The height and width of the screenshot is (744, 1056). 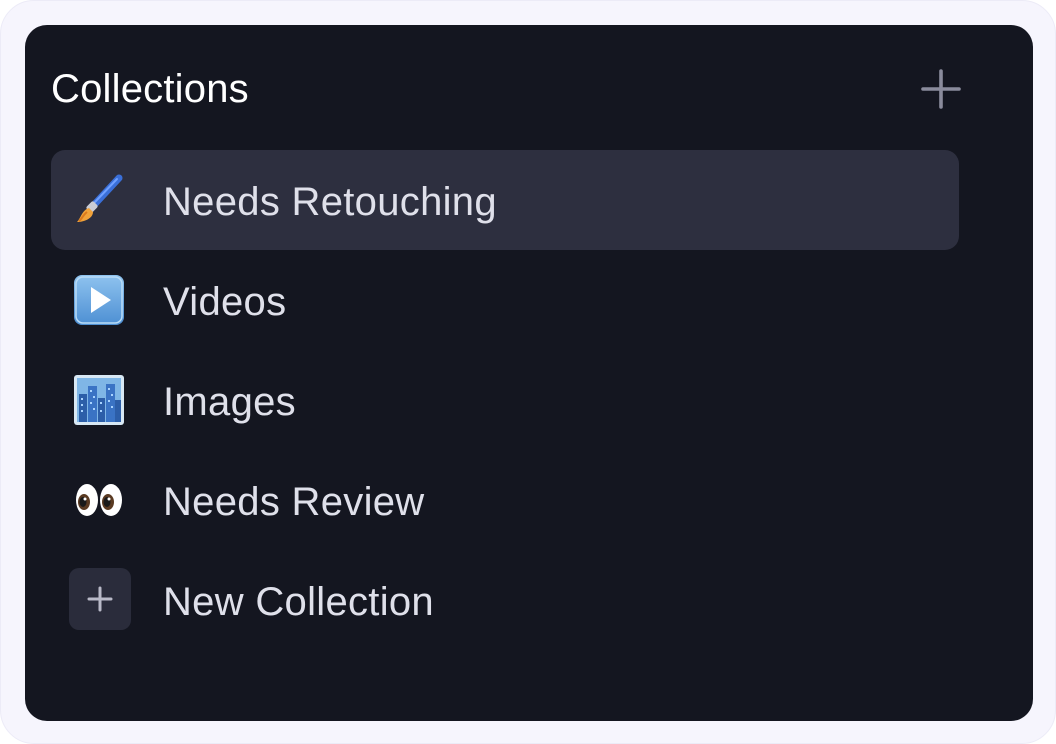 I want to click on new-collection-icon-box, so click(x=100, y=599).